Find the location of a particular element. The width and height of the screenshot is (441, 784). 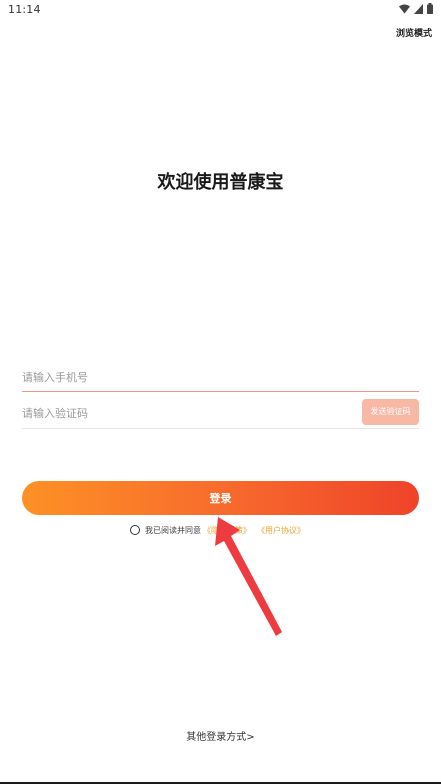

pointer-arrow-icon is located at coordinates (248, 576).